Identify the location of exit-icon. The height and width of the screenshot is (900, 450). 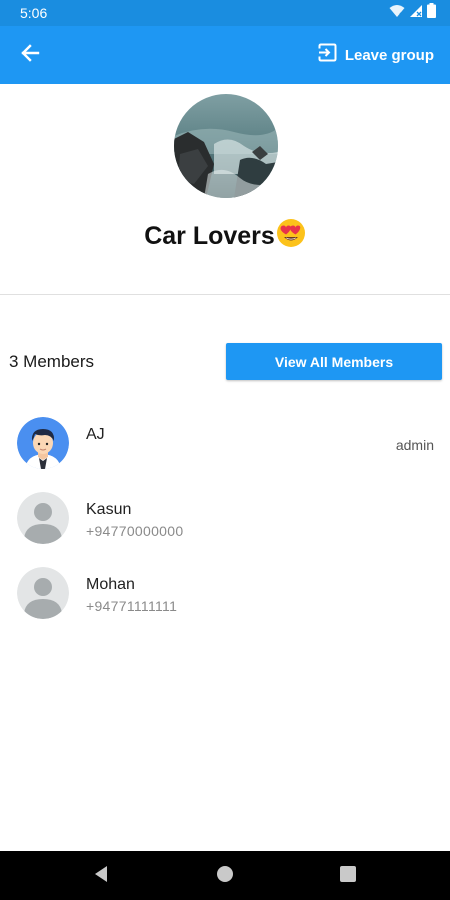
(327, 55).